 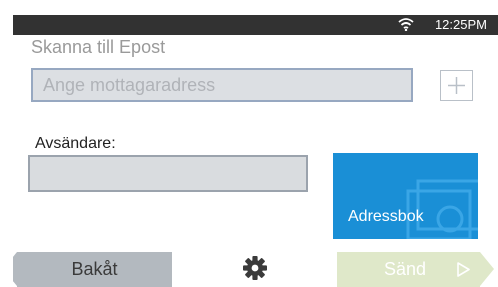 What do you see at coordinates (255, 268) in the screenshot?
I see `gear-icon` at bounding box center [255, 268].